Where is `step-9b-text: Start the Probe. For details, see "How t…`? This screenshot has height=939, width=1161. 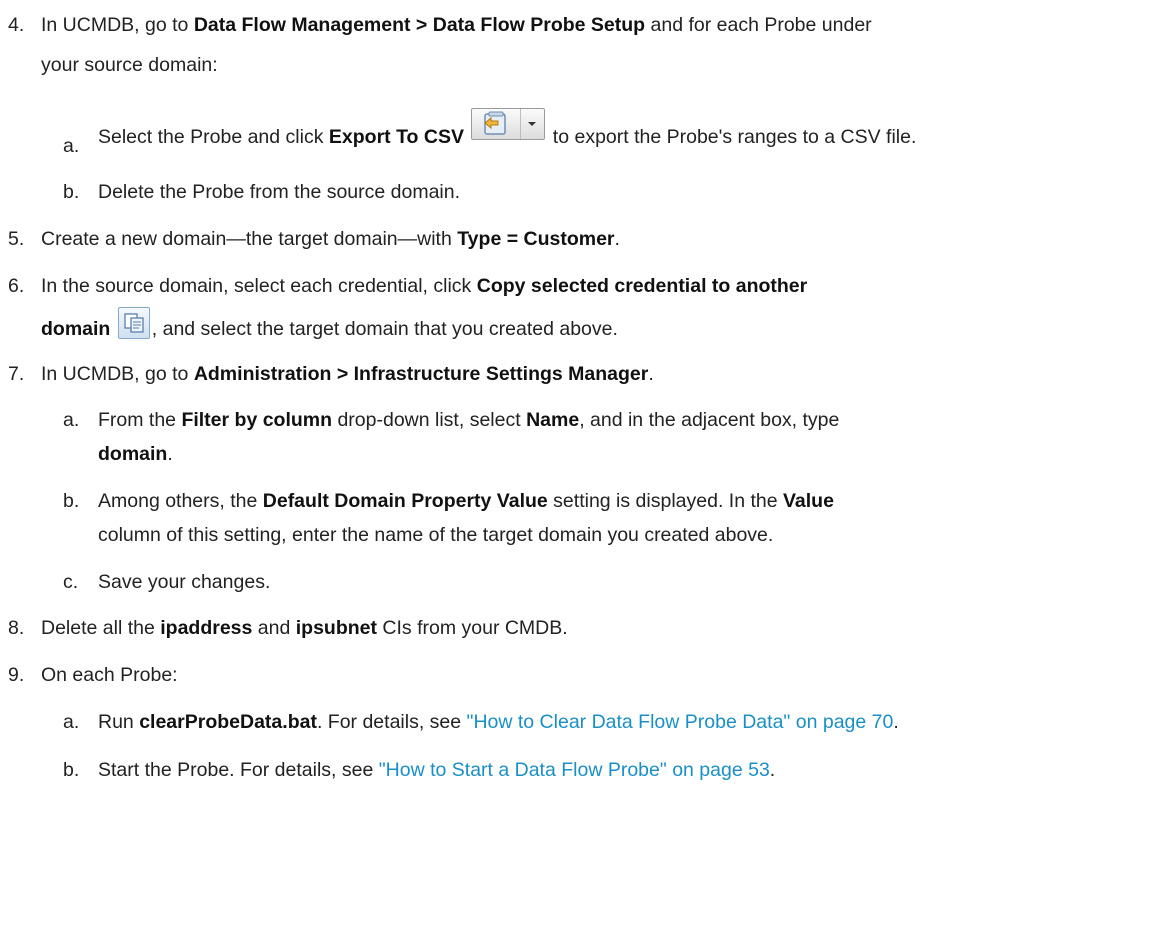
step-9b-text: Start the Probe. For details, see "How t… is located at coordinates (436, 770).